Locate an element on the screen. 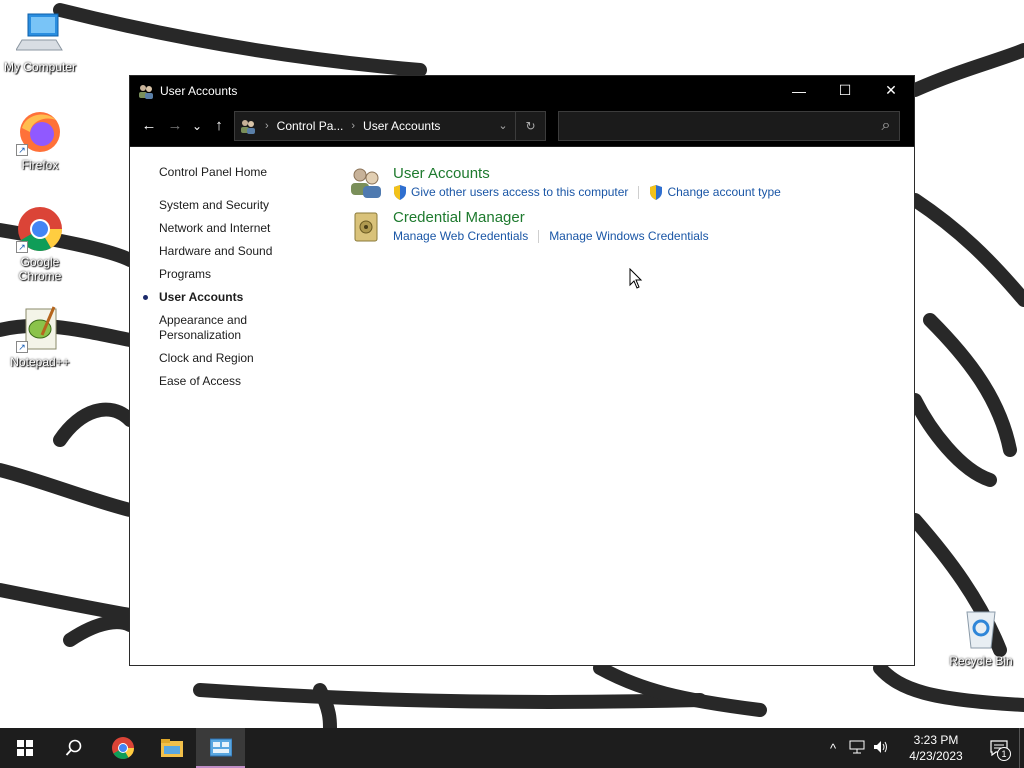  address-bar: › Control Pa... › User Accounts ⌄ ↻ is located at coordinates (390, 125).